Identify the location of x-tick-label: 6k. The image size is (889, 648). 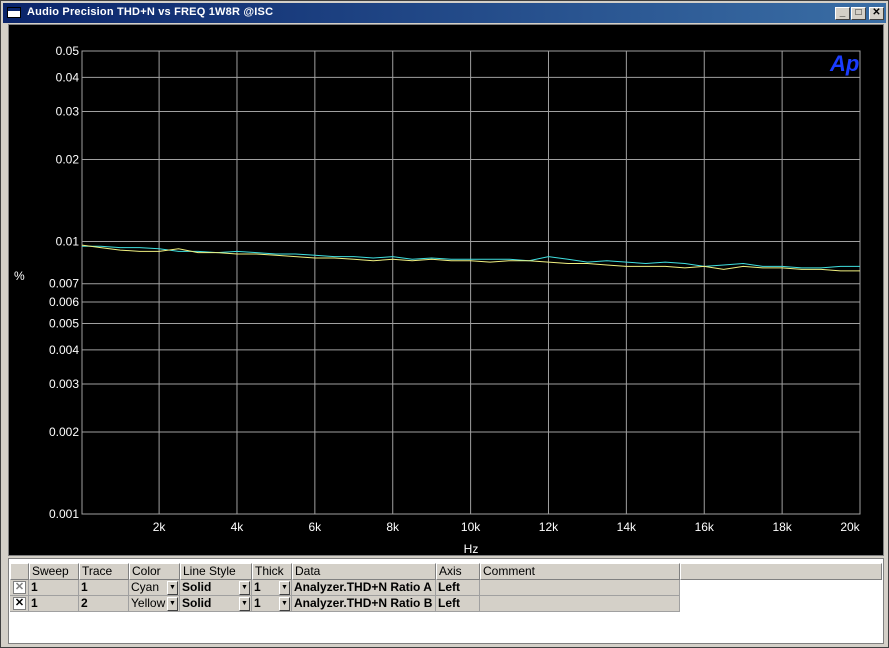
(316, 527).